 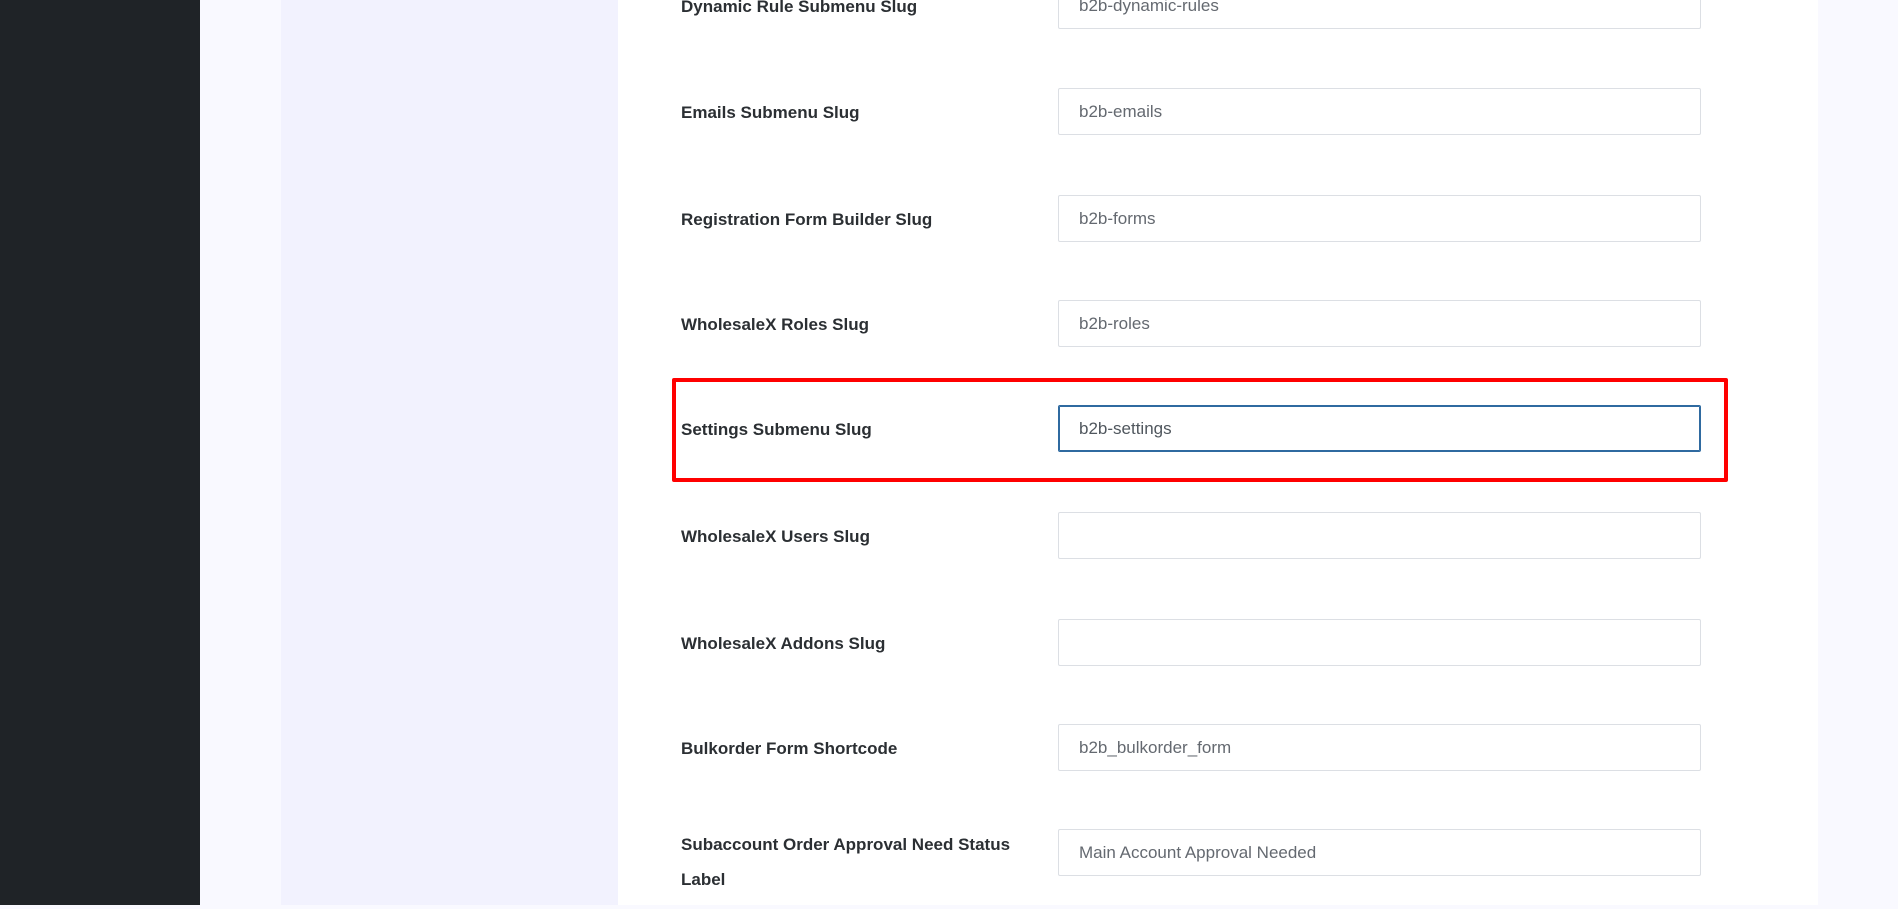 What do you see at coordinates (1379, 218) in the screenshot?
I see `registration-form-slug-input` at bounding box center [1379, 218].